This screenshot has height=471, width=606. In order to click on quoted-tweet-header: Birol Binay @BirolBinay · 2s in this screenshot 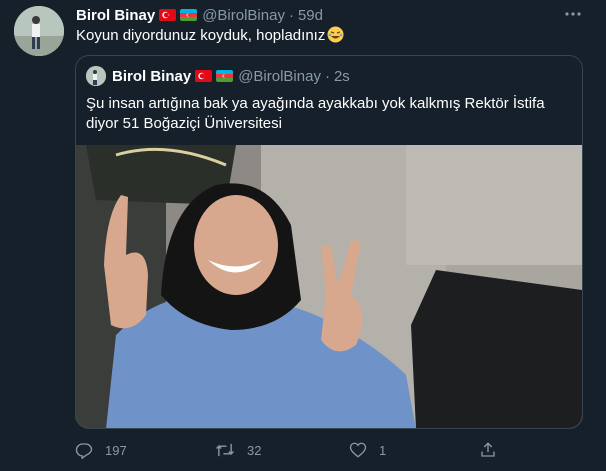, I will do `click(218, 76)`.